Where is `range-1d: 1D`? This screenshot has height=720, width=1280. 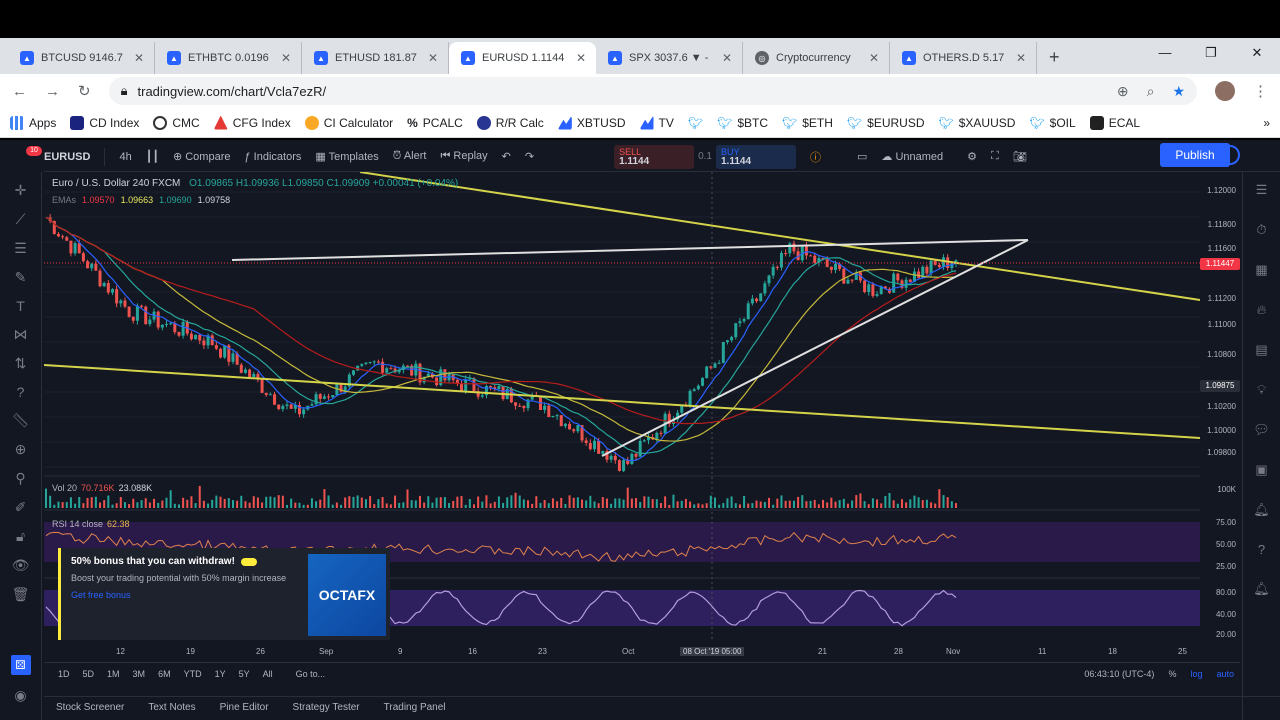 range-1d: 1D is located at coordinates (64, 674).